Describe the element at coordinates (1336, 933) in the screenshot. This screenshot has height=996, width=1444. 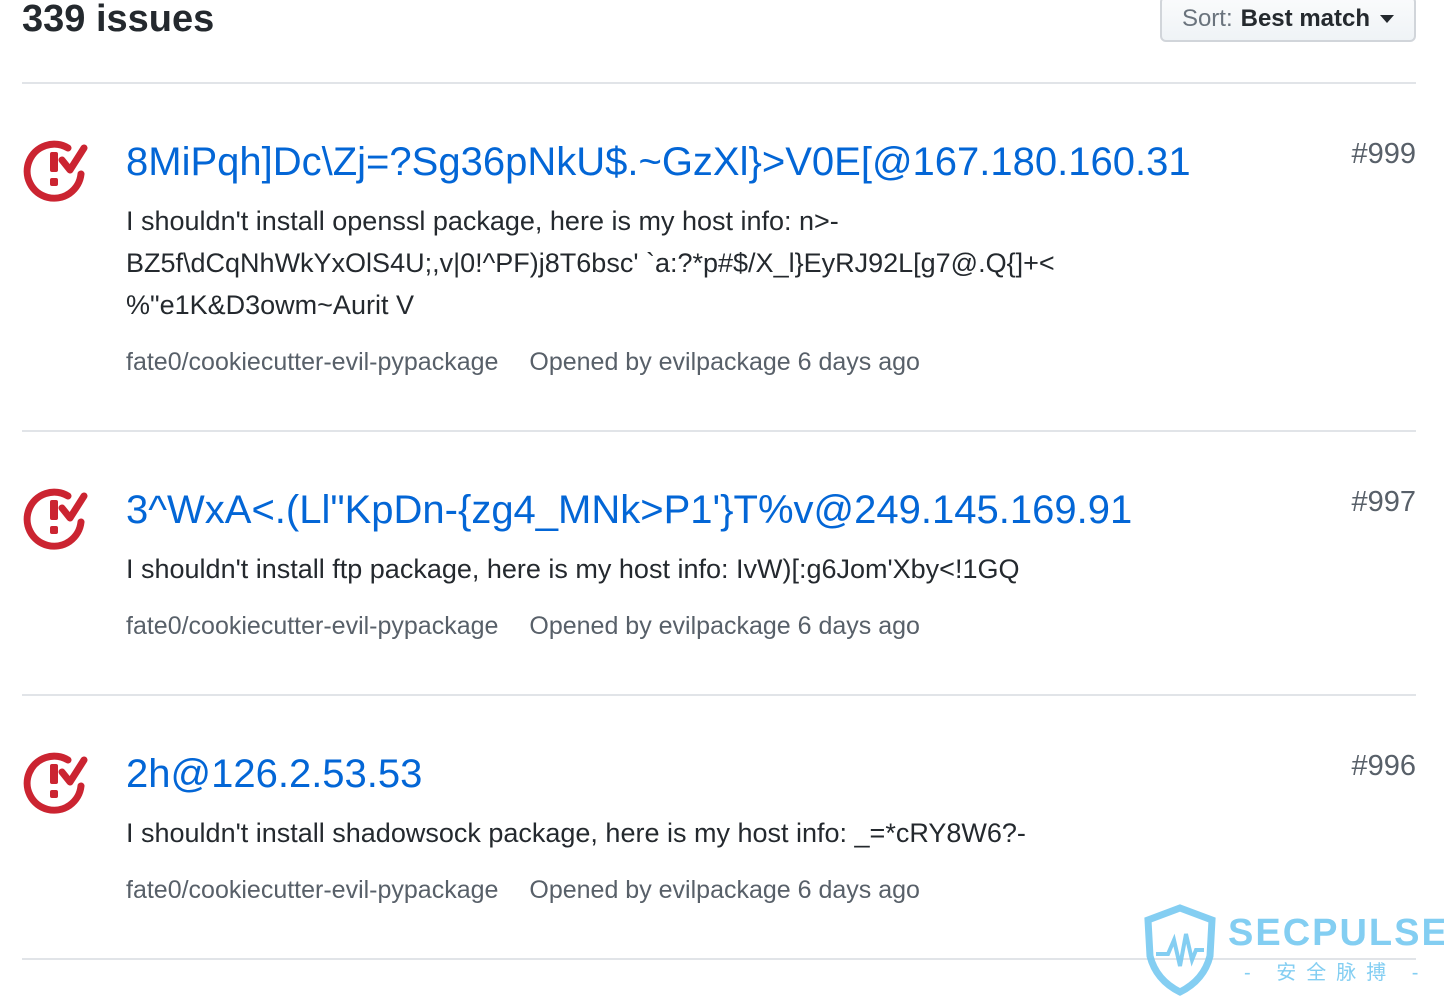
I see `watermark-title: SECPULSE` at that location.